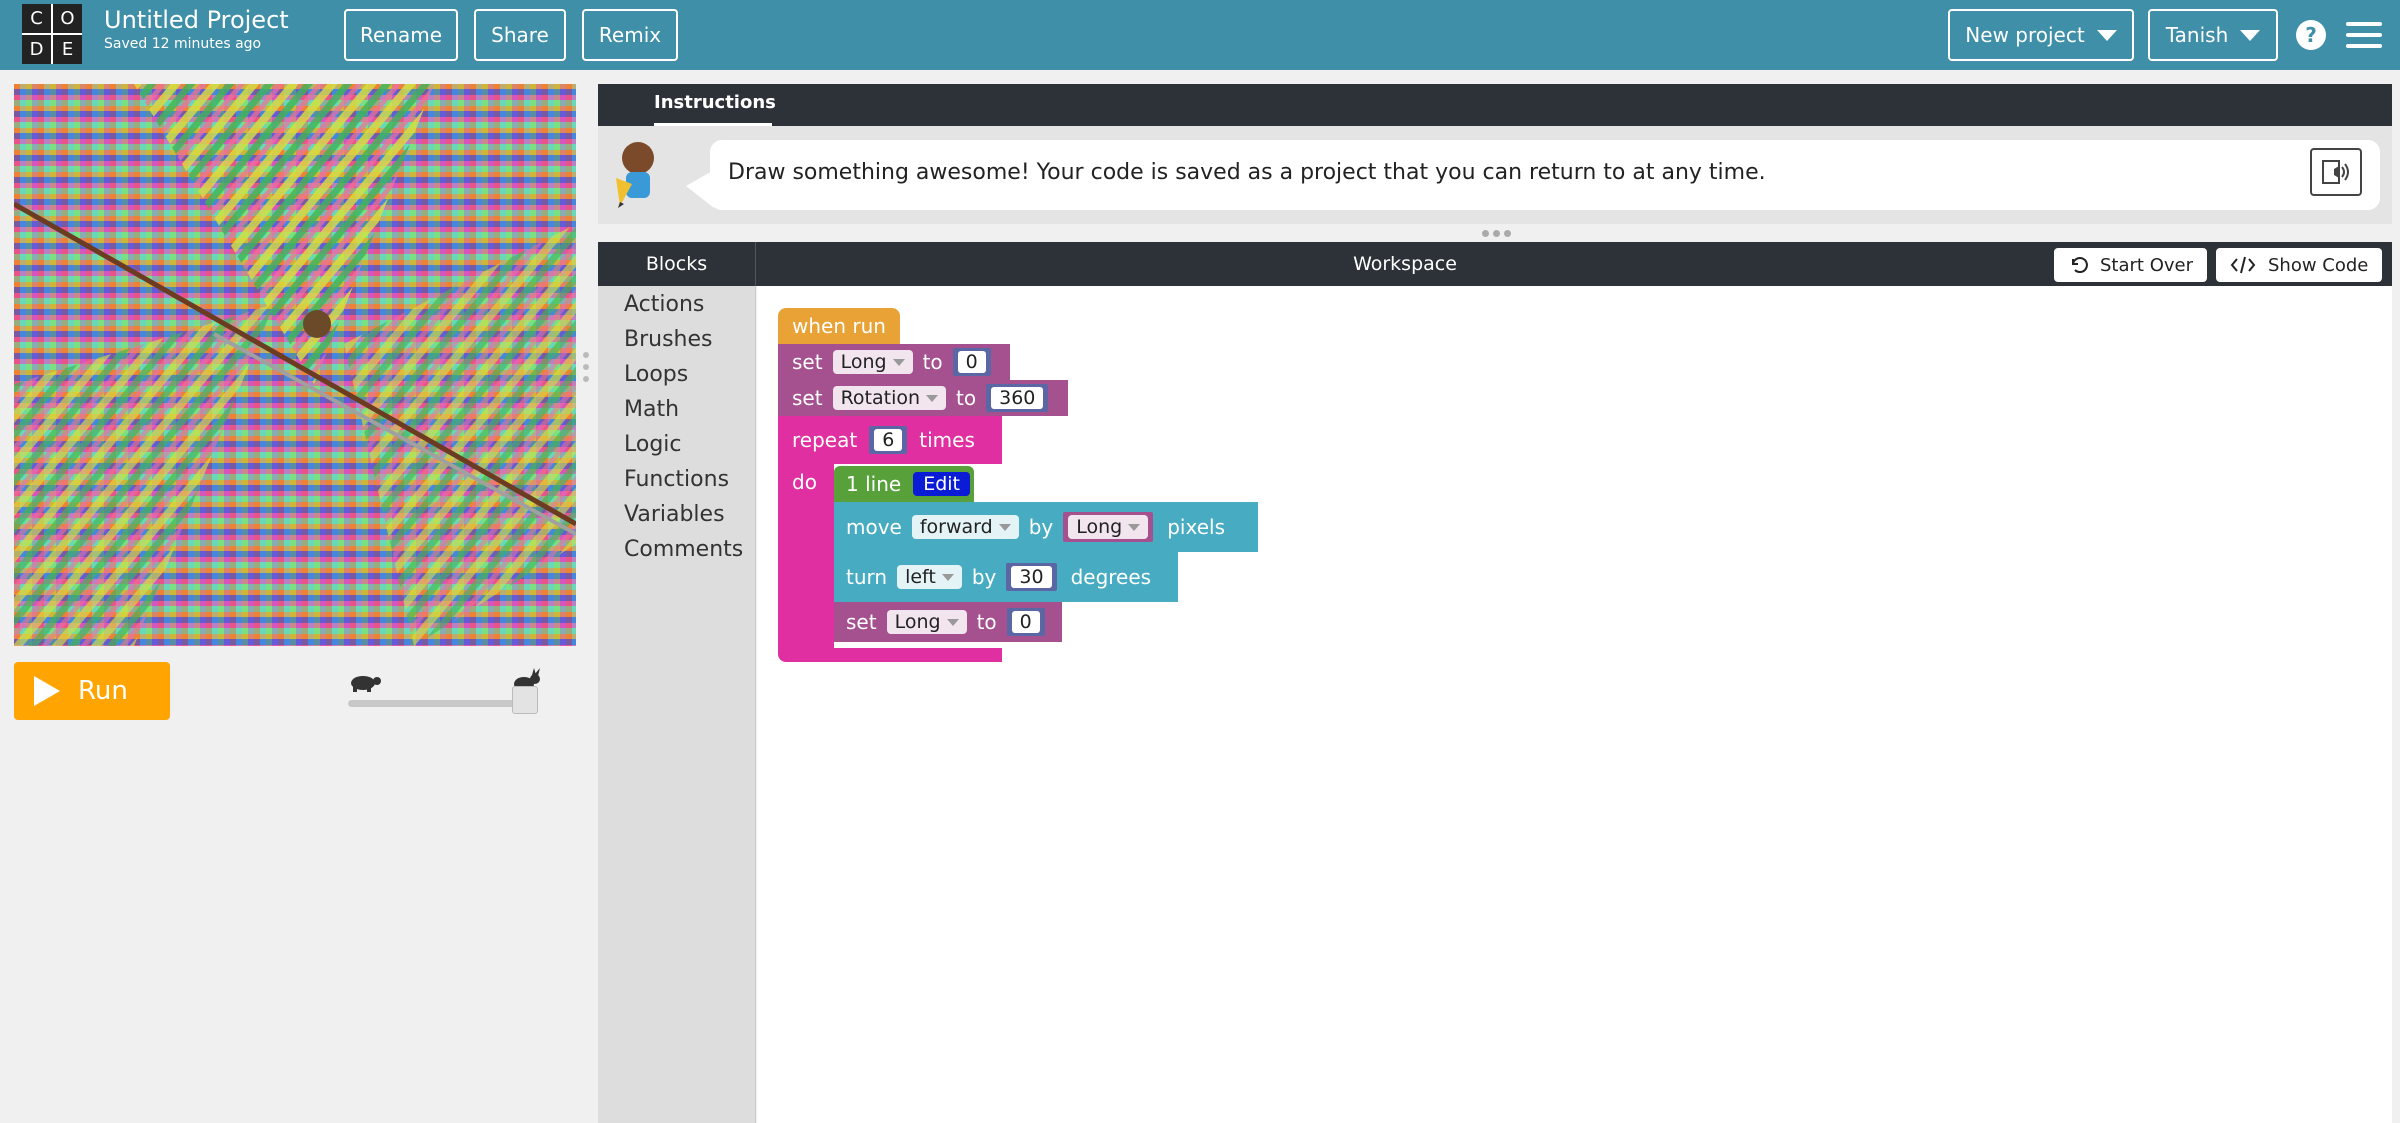 This screenshot has height=1123, width=2400. I want to click on speed-slider-thumb, so click(525, 700).